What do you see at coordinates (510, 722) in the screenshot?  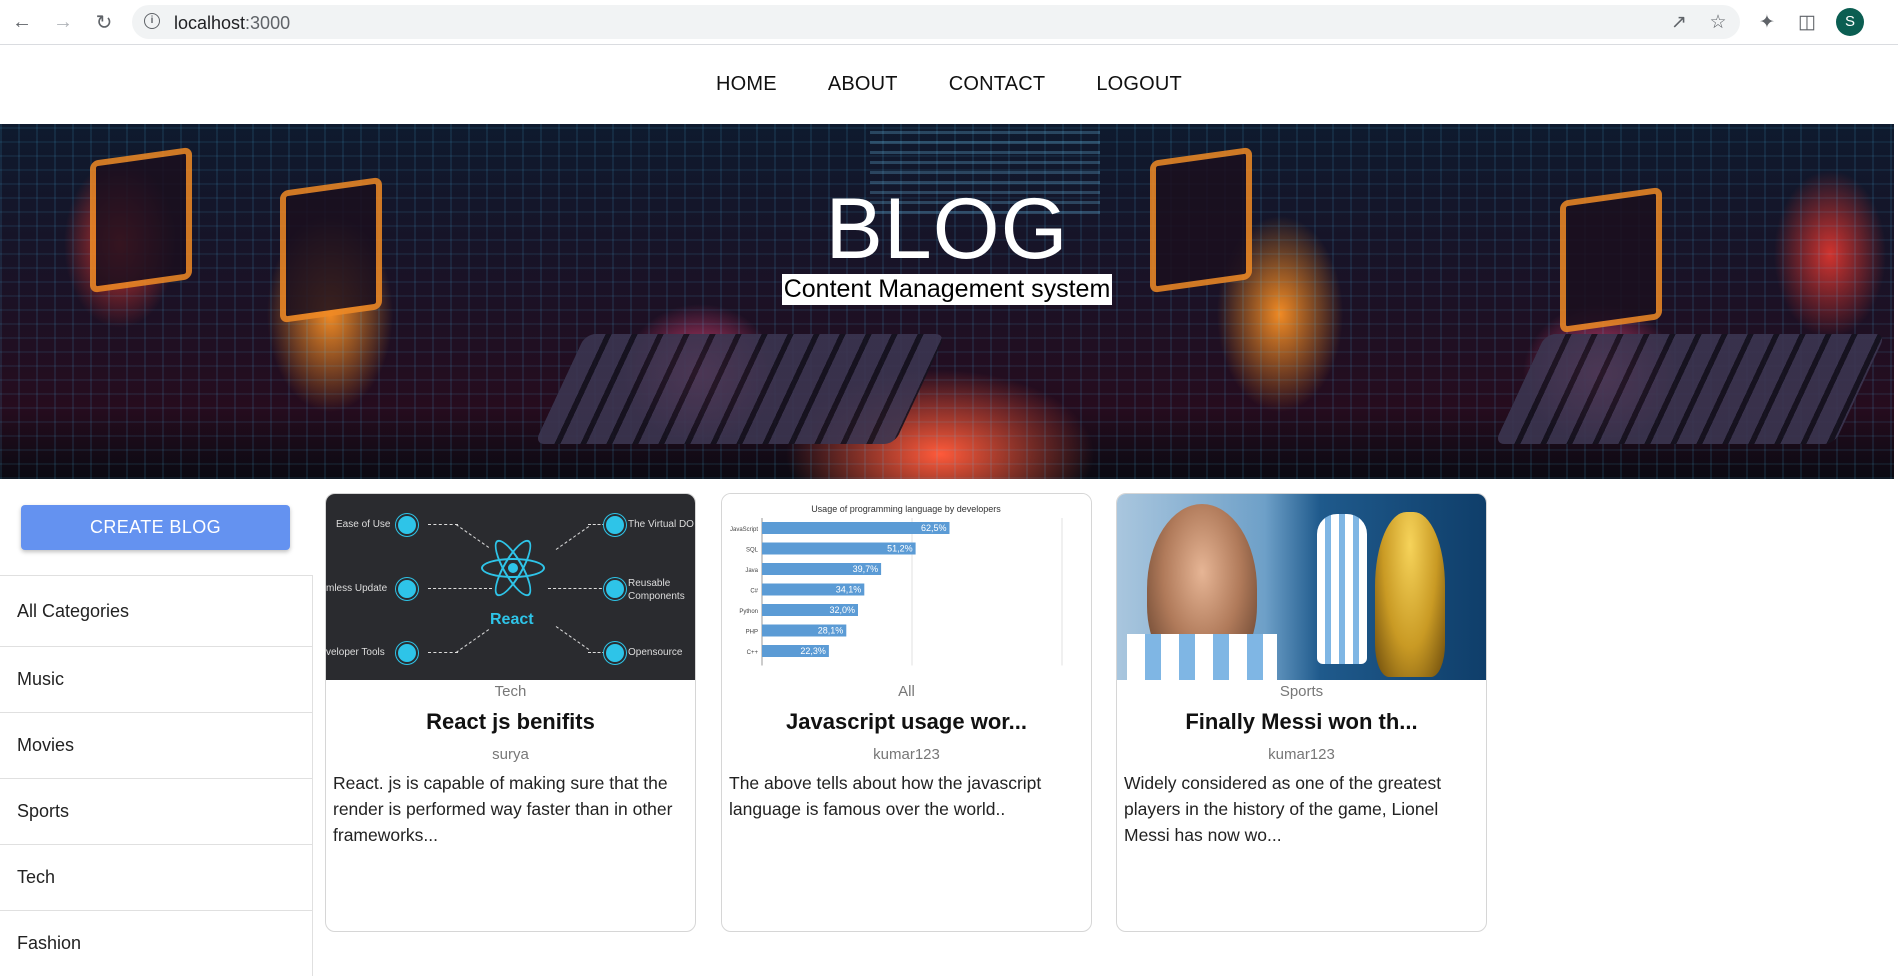 I see `post-title: React js benifits` at bounding box center [510, 722].